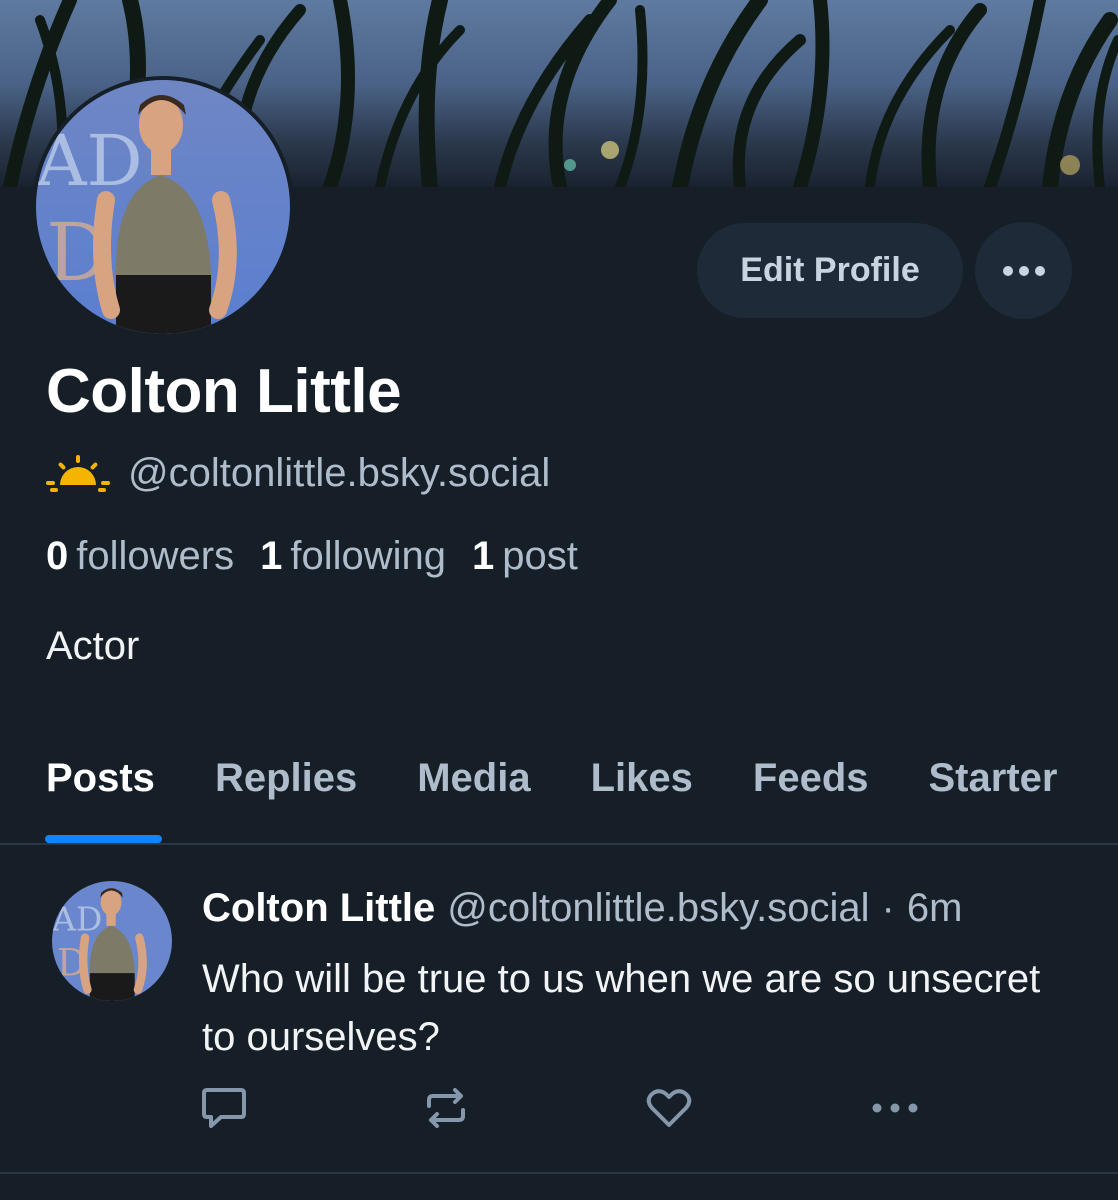  What do you see at coordinates (78, 473) in the screenshot?
I see `sun-icon` at bounding box center [78, 473].